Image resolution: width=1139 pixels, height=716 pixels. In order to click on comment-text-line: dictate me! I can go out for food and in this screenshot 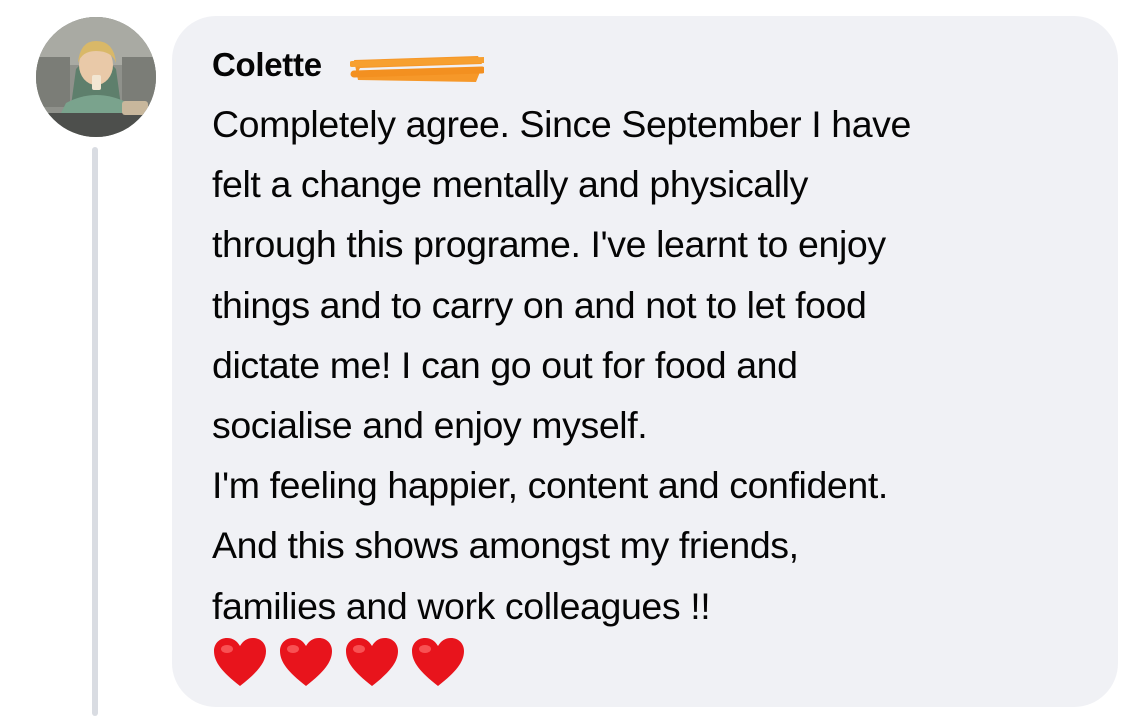, I will do `click(505, 364)`.